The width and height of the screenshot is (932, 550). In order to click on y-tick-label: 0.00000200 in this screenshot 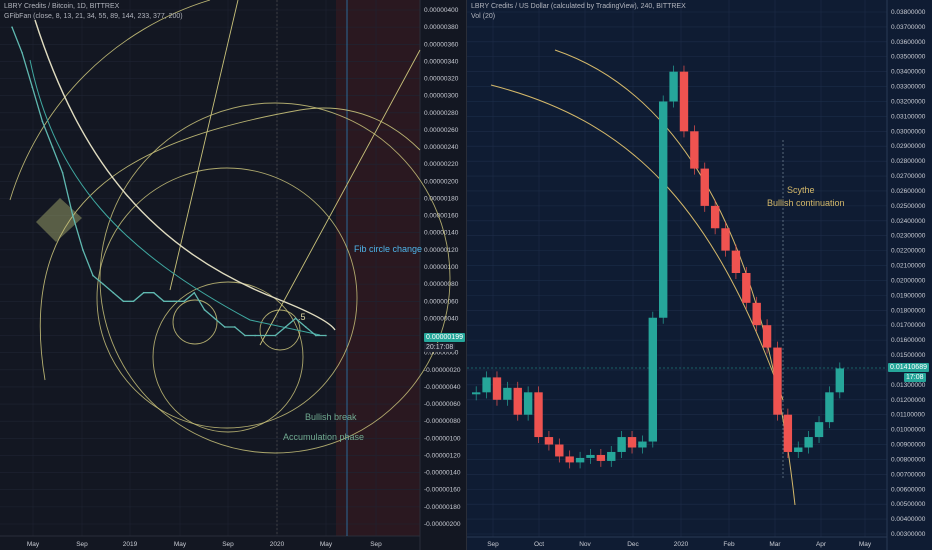, I will do `click(441, 181)`.